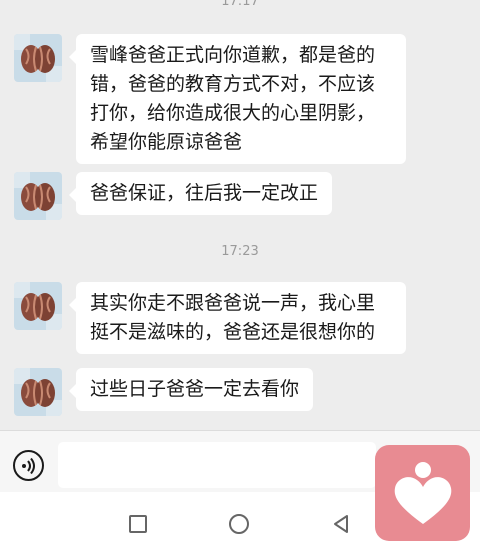 Image resolution: width=480 pixels, height=551 pixels. What do you see at coordinates (237, 318) in the screenshot?
I see `message-bubble: 其实你走不跟爸爸说一声，我心里挺不是滋味的，爸爸还是很想你的` at bounding box center [237, 318].